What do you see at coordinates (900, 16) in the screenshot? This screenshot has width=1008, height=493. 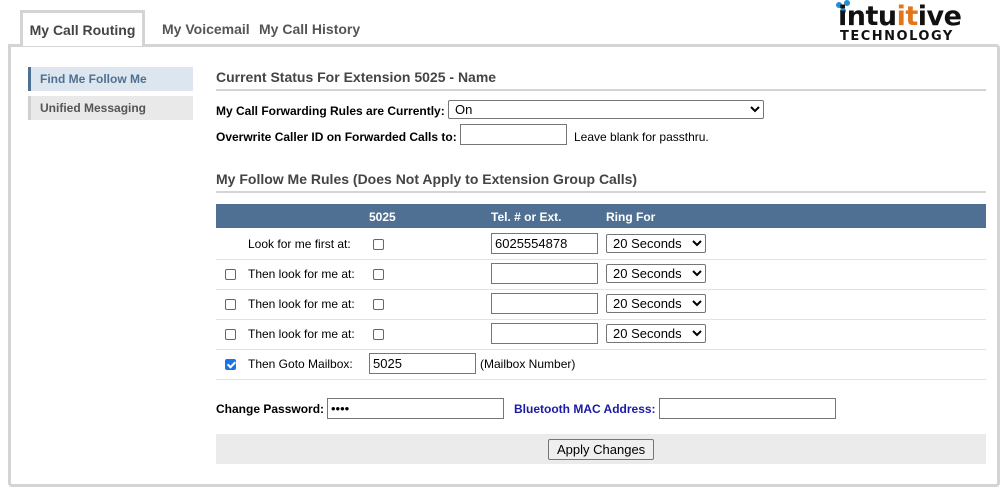 I see `logo-wordmark: intuitive` at bounding box center [900, 16].